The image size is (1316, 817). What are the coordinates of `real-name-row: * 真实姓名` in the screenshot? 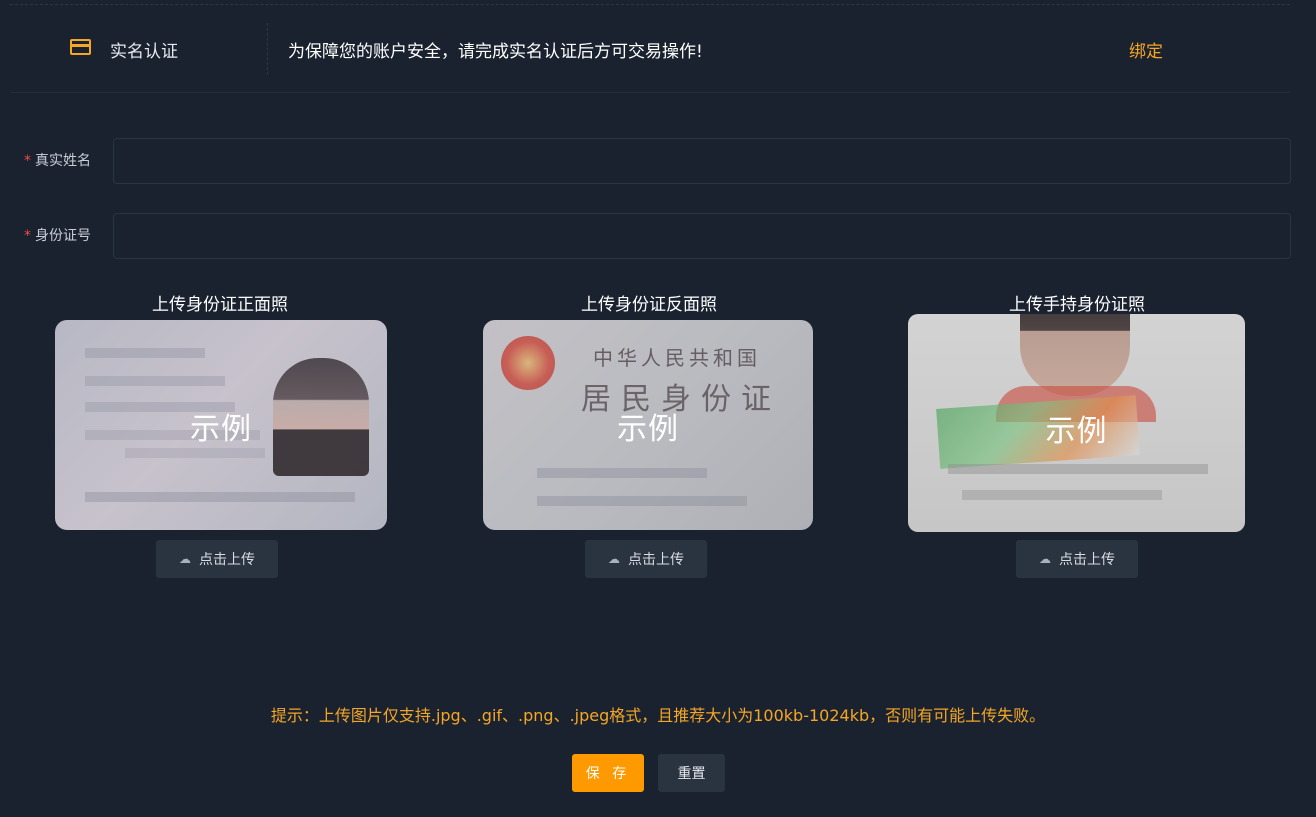 It's located at (658, 161).